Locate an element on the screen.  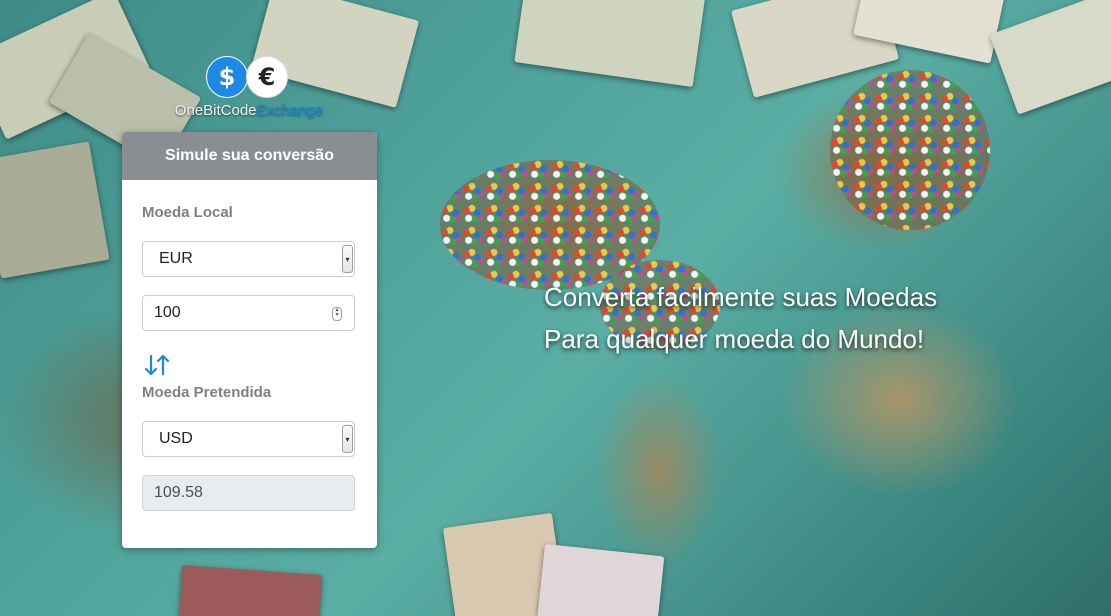
hero-line-1: Converta facilmente suas Moedas is located at coordinates (741, 297).